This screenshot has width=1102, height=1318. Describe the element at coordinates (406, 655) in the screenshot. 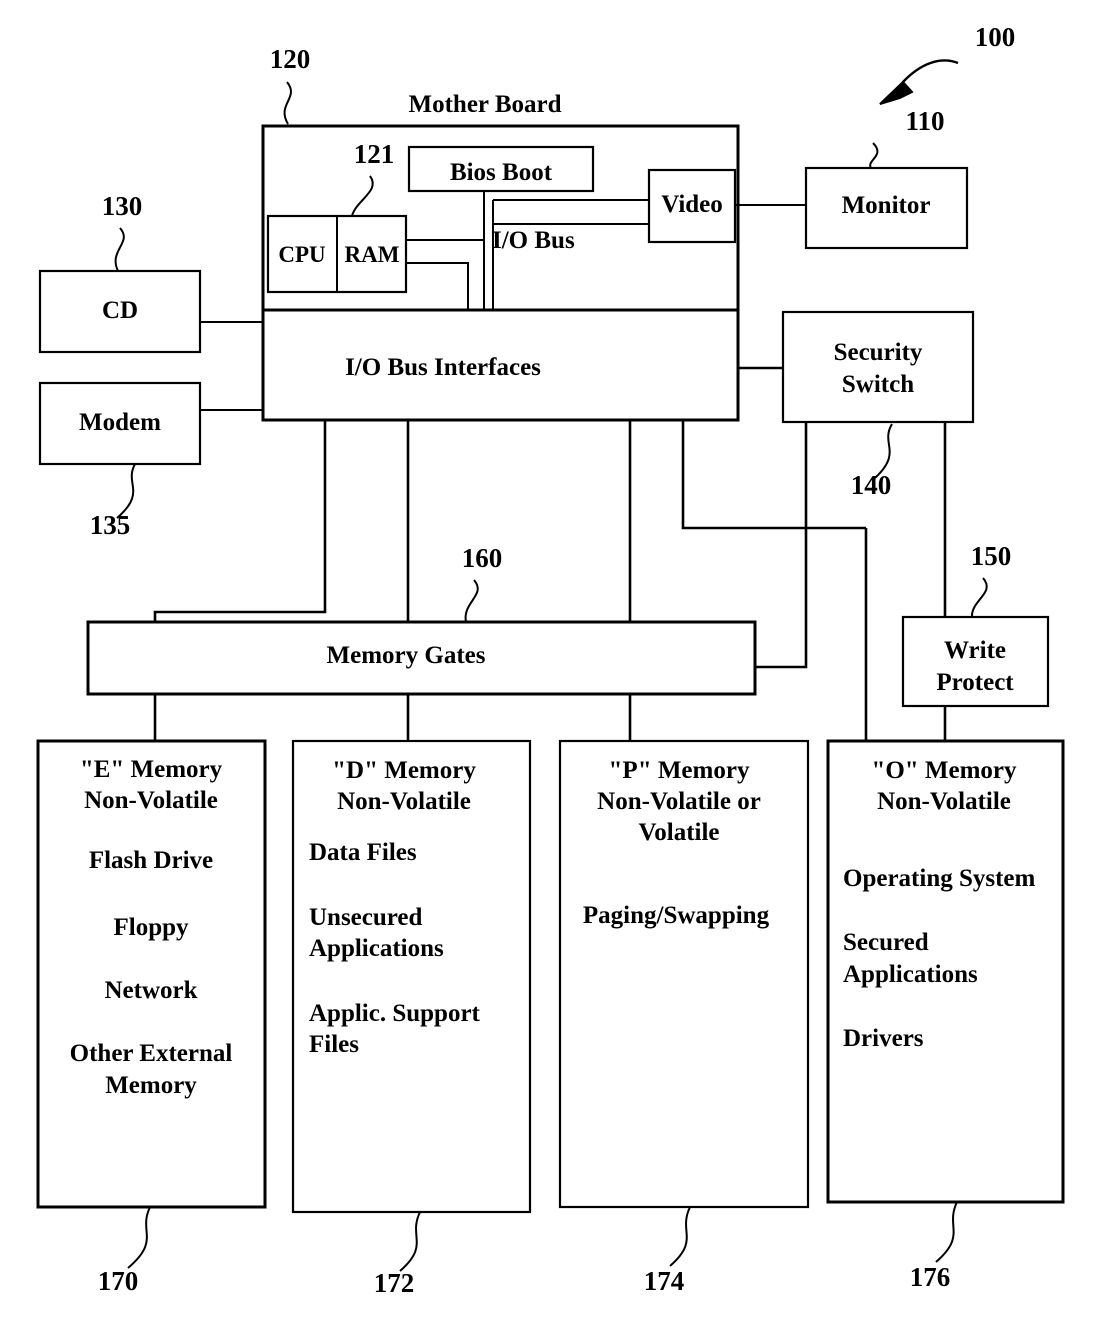

I see `memory-gates-label: Memory Gates` at that location.